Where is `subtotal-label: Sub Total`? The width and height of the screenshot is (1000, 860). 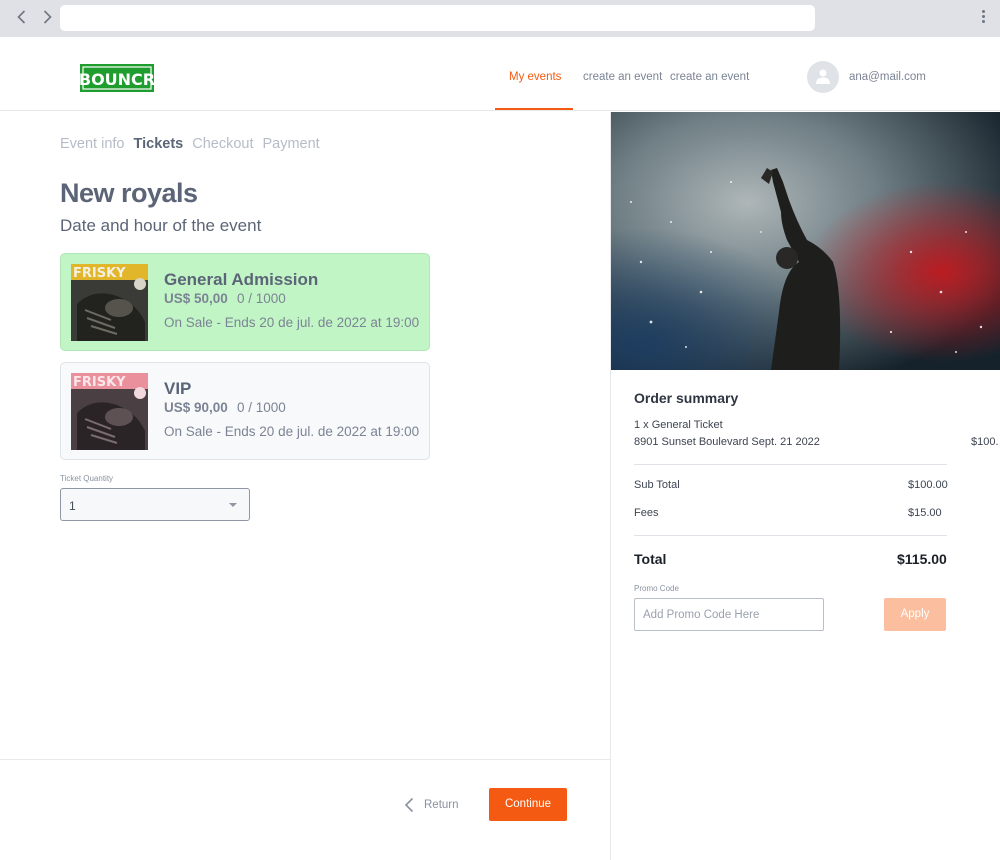
subtotal-label: Sub Total is located at coordinates (657, 485).